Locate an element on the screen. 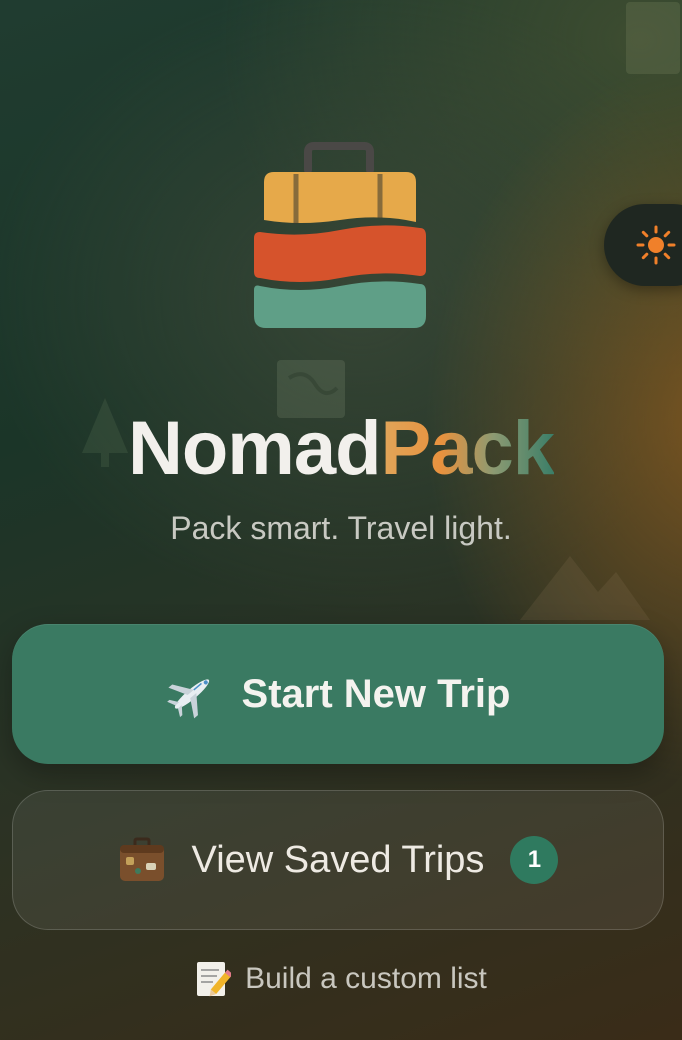 The width and height of the screenshot is (682, 1040). suitcase-icon is located at coordinates (142, 860).